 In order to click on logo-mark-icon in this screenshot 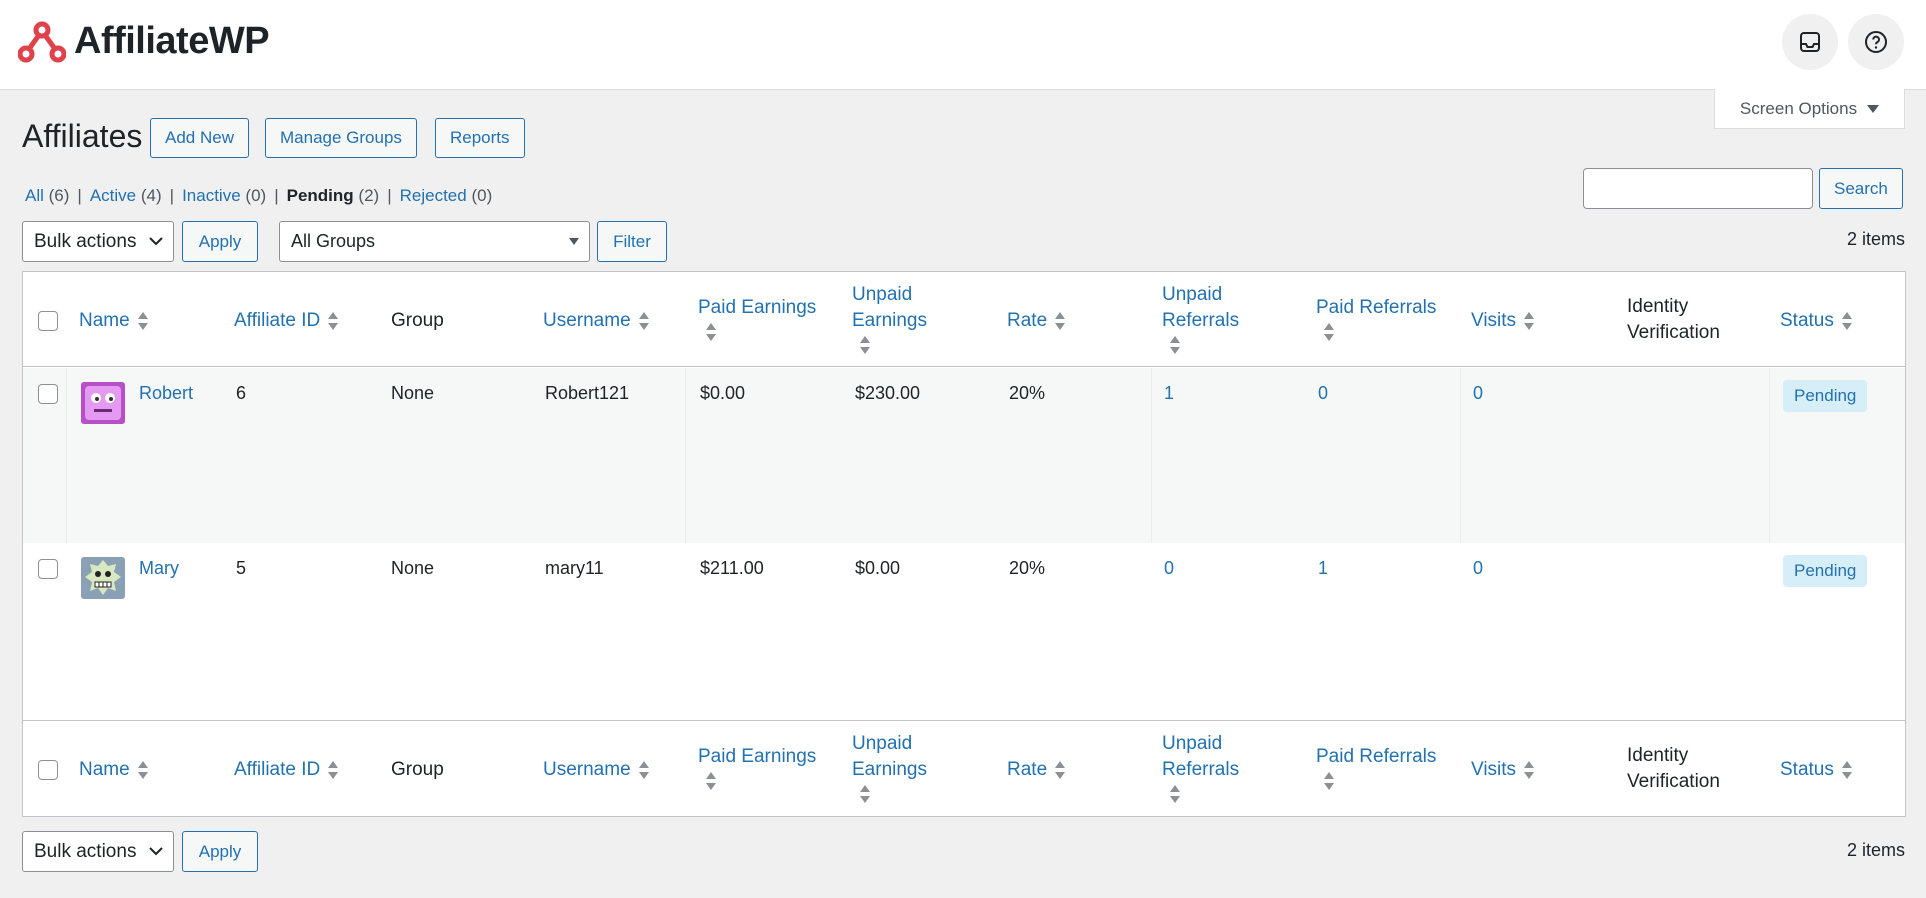, I will do `click(42, 41)`.